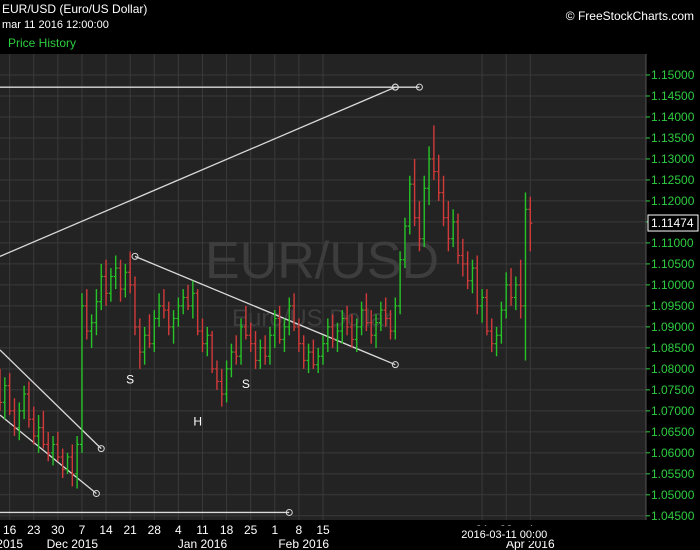 This screenshot has height=550, width=700. What do you see at coordinates (672, 223) in the screenshot?
I see `current-price-label: 1.11474` at bounding box center [672, 223].